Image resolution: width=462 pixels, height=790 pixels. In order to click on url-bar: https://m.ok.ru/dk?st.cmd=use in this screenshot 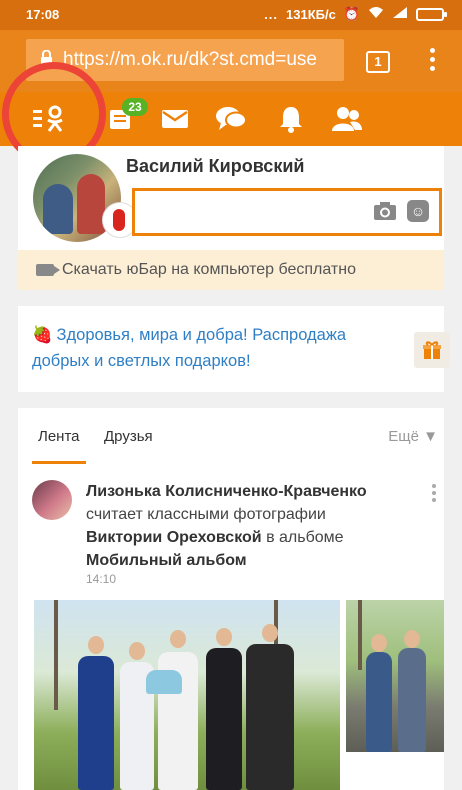, I will do `click(185, 60)`.